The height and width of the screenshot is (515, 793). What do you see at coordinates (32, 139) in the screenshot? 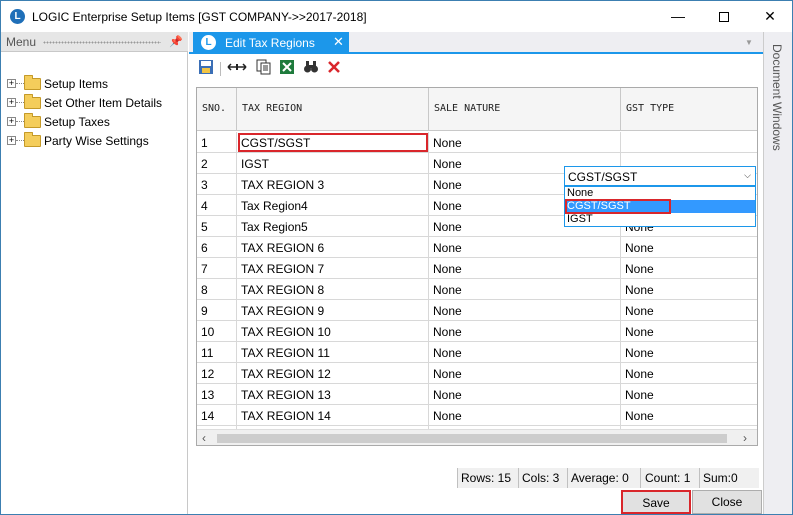
I see `folder-icon` at bounding box center [32, 139].